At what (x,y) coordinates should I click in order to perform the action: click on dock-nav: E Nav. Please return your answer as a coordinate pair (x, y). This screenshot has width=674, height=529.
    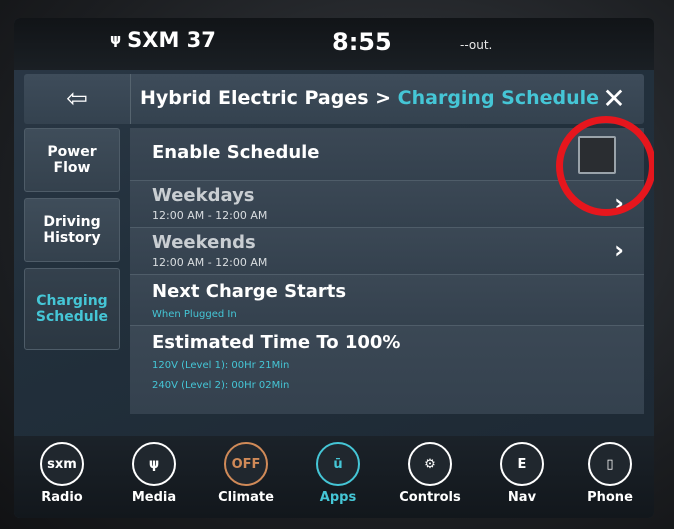
    Looking at the image, I should click on (522, 473).